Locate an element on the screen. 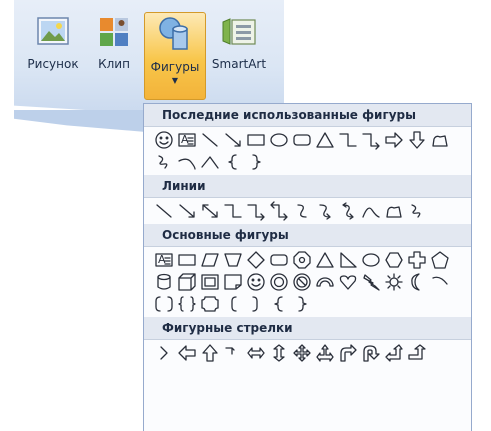 Image resolution: width=491 pixels, height=431 pixels. hexagon-shape is located at coordinates (393, 260).